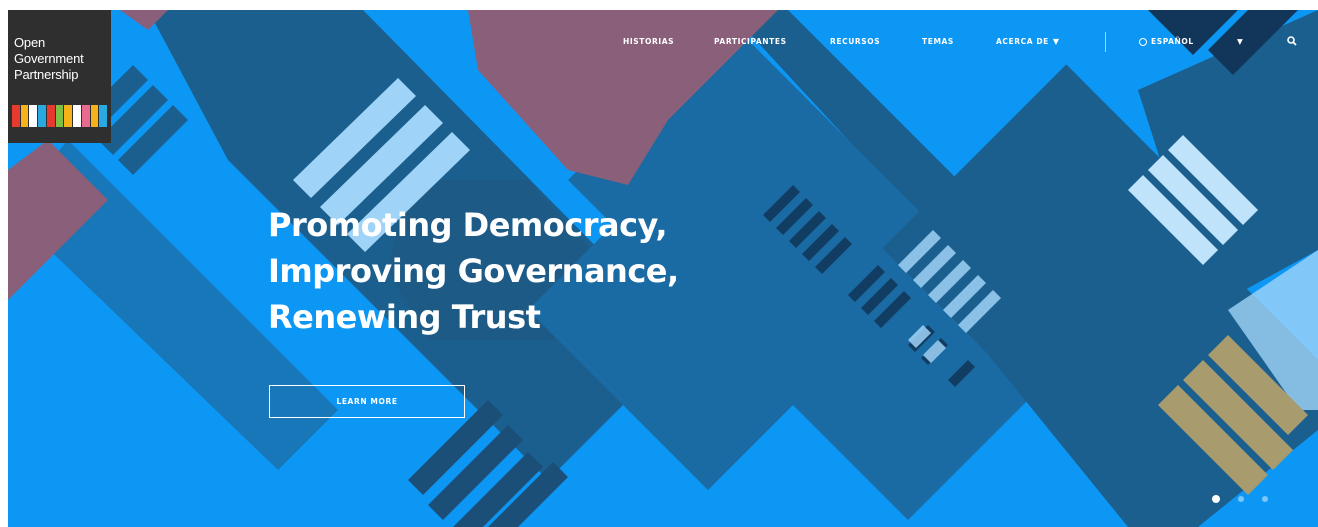 The image size is (1318, 527). What do you see at coordinates (367, 401) in the screenshot?
I see `learn-more-button: LEARN MORE` at bounding box center [367, 401].